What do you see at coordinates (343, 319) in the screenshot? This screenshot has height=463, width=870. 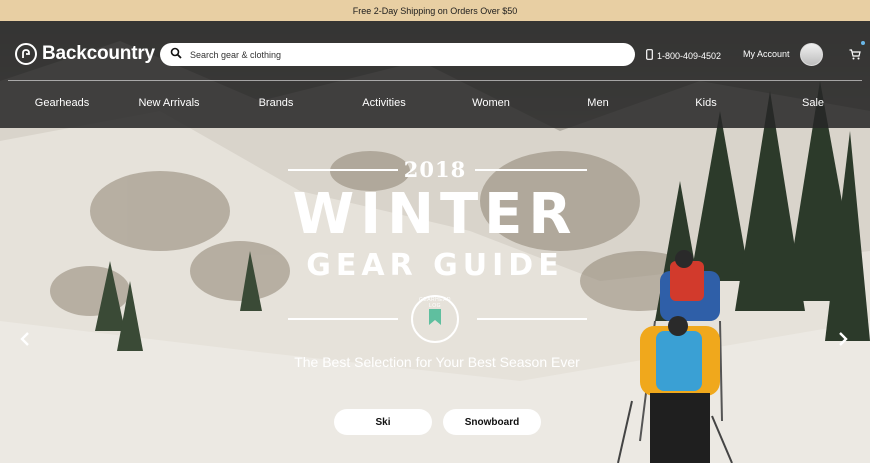 I see `badge-rule-left` at bounding box center [343, 319].